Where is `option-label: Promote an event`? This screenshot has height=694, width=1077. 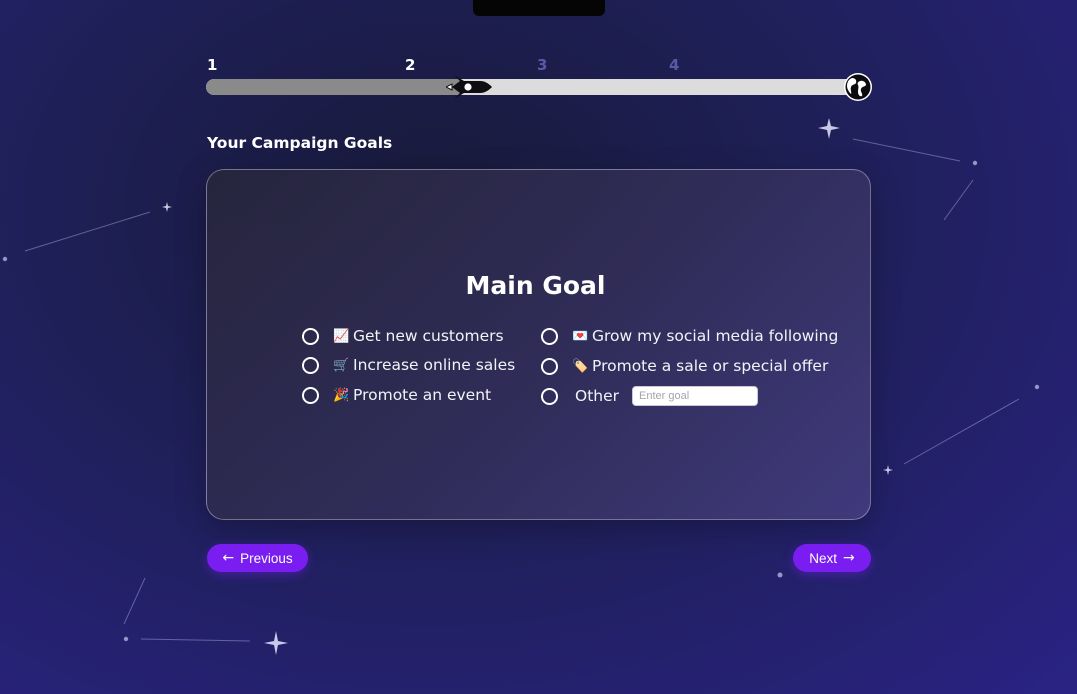
option-label: Promote an event is located at coordinates (422, 395).